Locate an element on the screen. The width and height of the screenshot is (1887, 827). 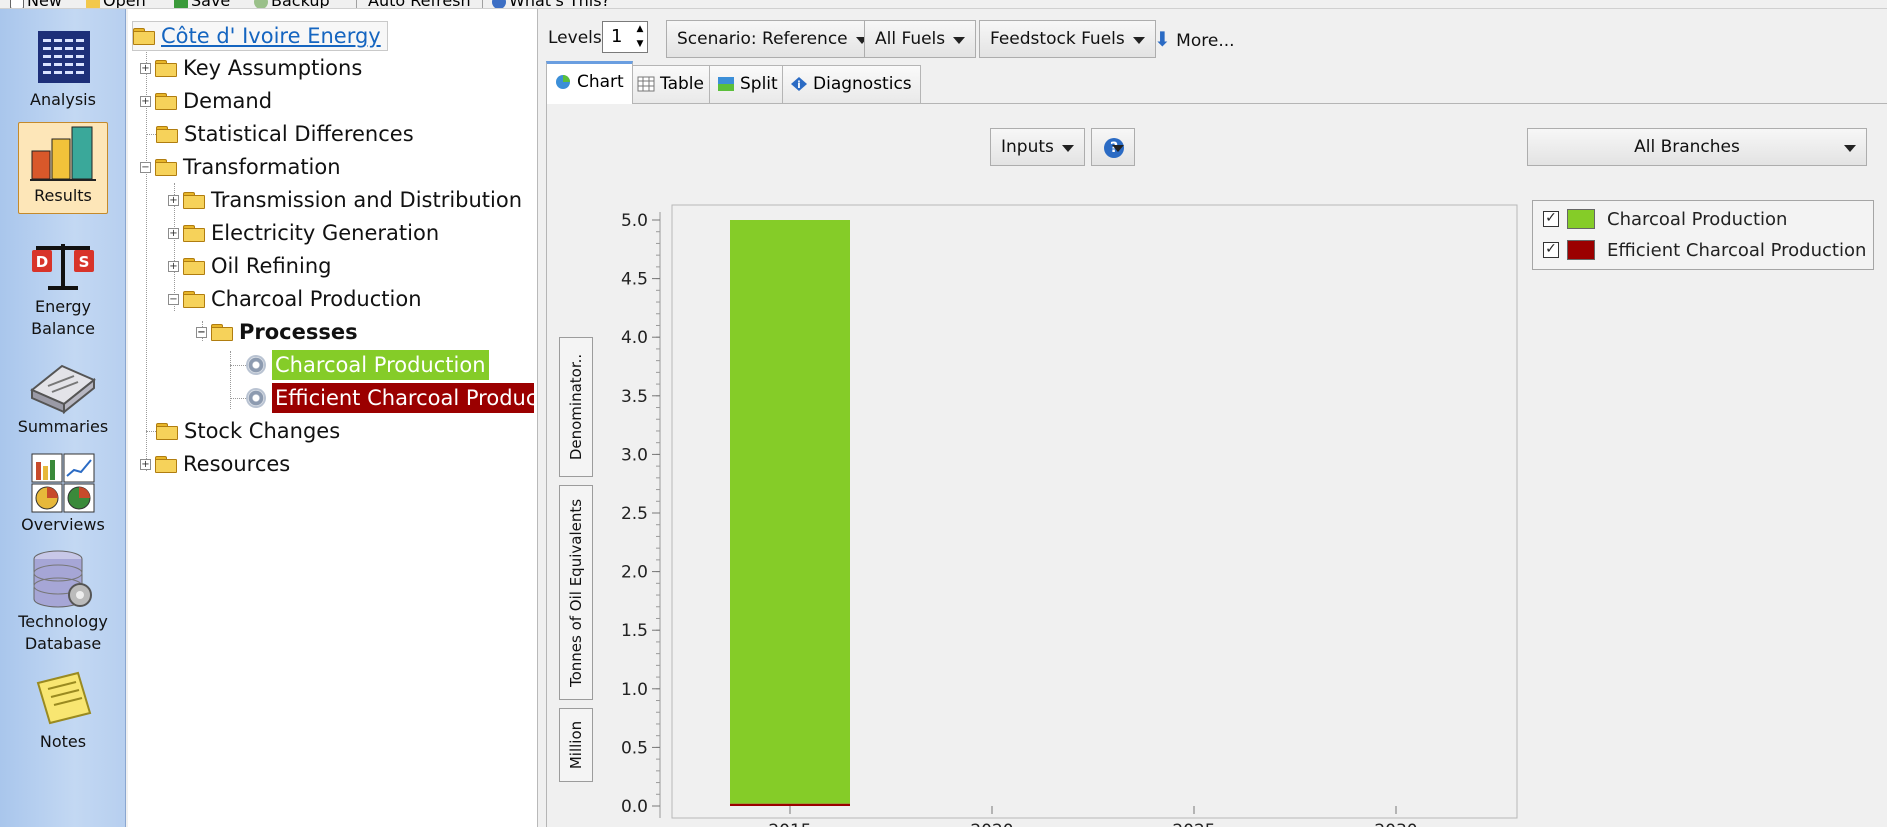
tree-root: Côte d' Ivoire Energy is located at coordinates (260, 36).